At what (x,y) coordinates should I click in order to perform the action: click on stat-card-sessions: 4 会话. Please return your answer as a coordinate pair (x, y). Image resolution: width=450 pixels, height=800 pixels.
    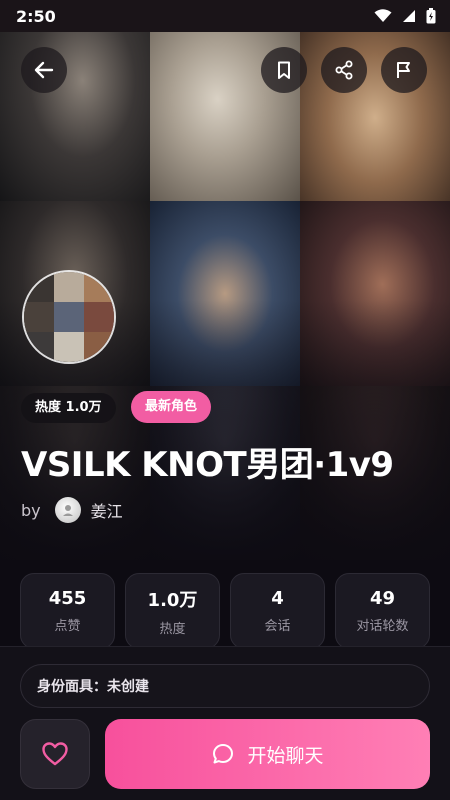
    Looking at the image, I should click on (277, 611).